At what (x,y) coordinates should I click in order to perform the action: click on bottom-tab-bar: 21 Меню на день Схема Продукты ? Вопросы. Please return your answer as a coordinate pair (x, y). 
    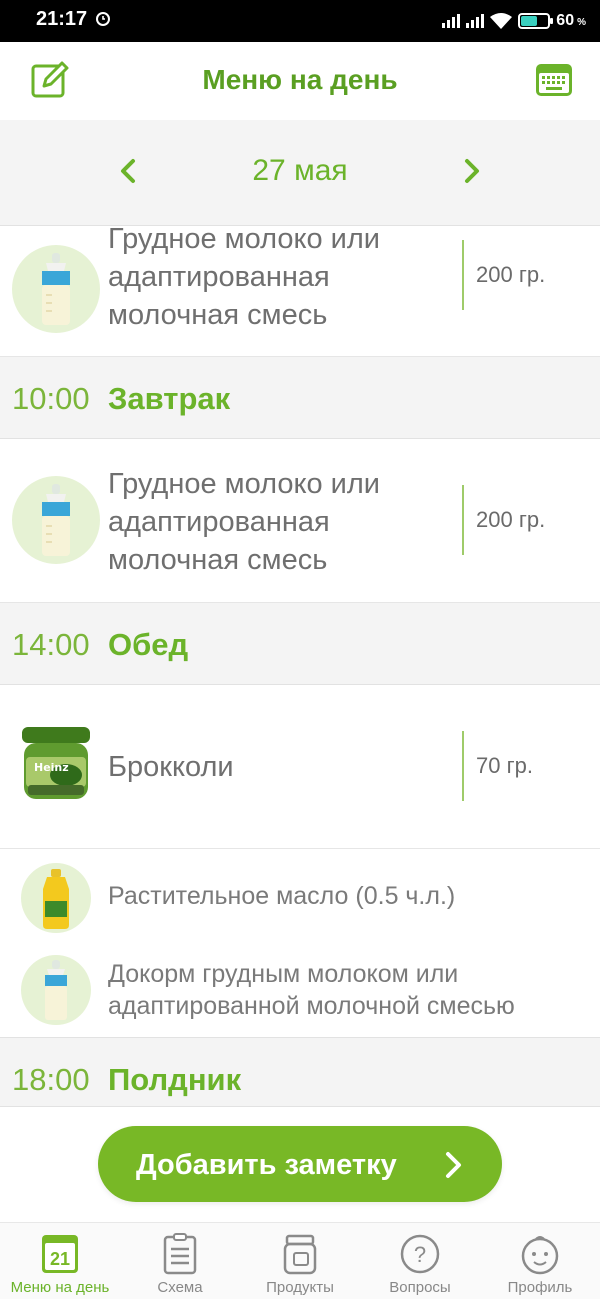
    Looking at the image, I should click on (300, 1260).